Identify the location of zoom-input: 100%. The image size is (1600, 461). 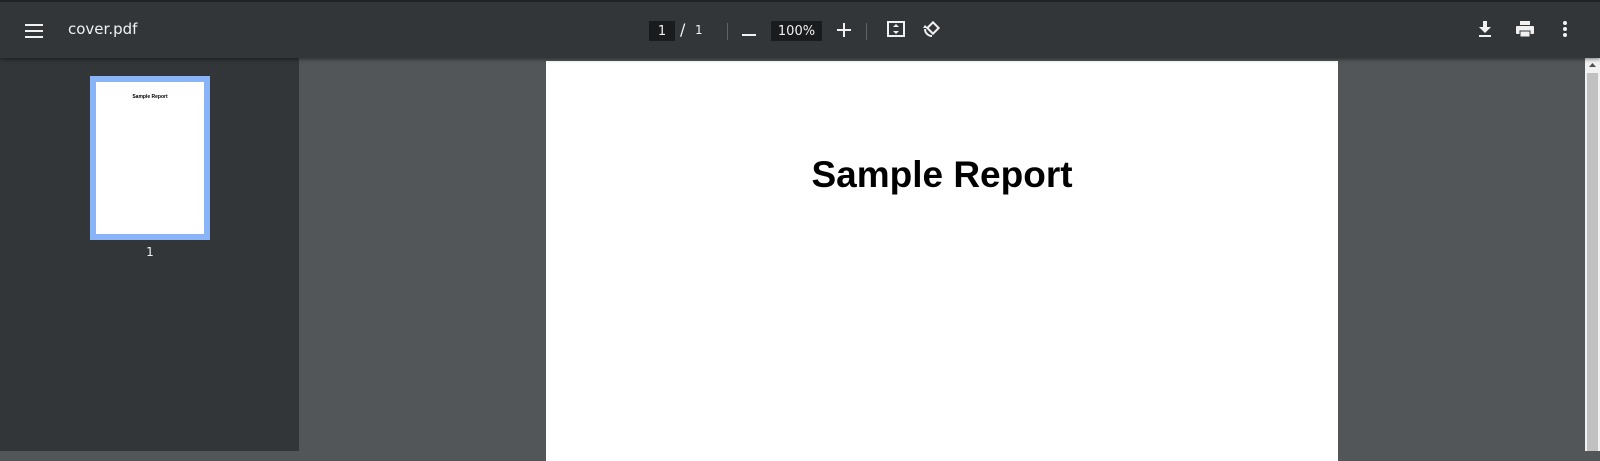
(796, 31).